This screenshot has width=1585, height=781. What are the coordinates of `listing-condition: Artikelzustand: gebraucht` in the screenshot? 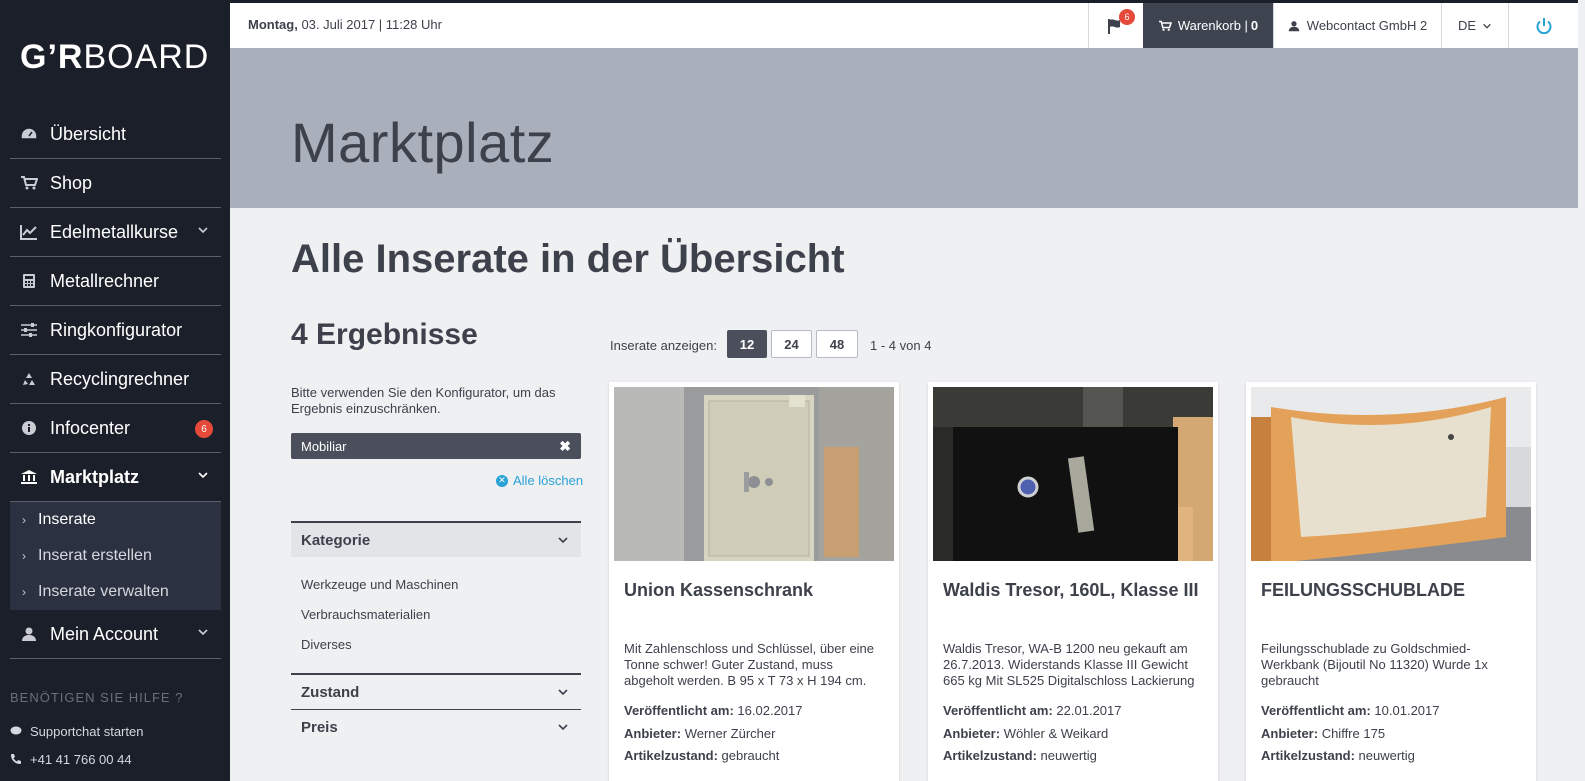 It's located at (702, 755).